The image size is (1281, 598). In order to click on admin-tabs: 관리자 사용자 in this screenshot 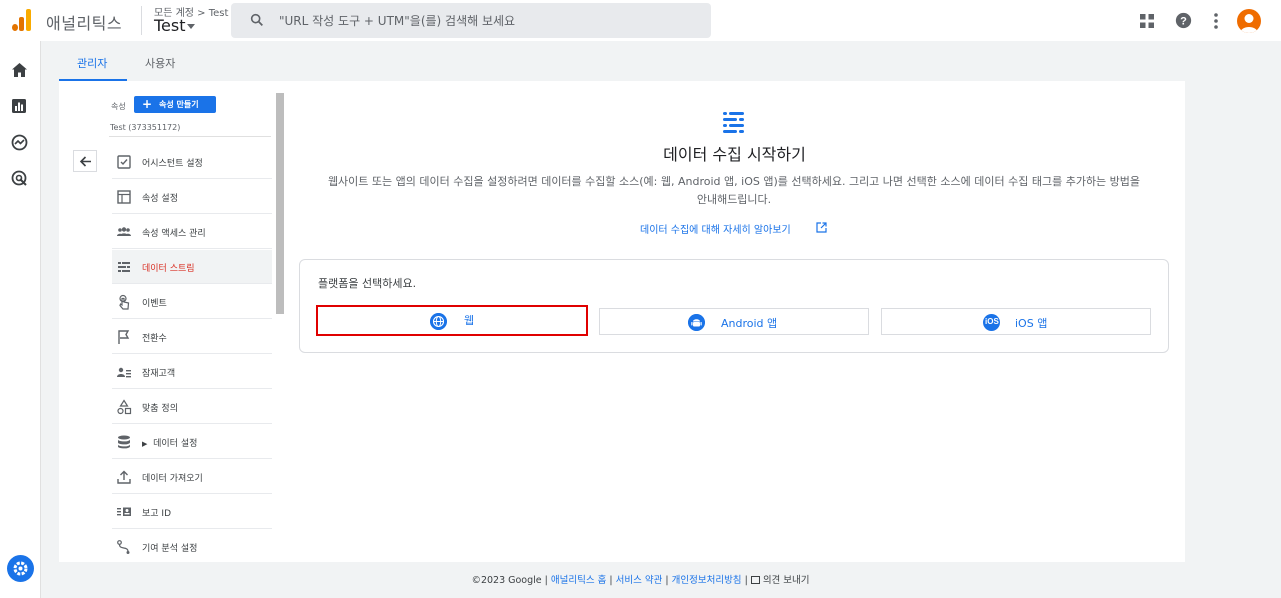, I will do `click(661, 61)`.